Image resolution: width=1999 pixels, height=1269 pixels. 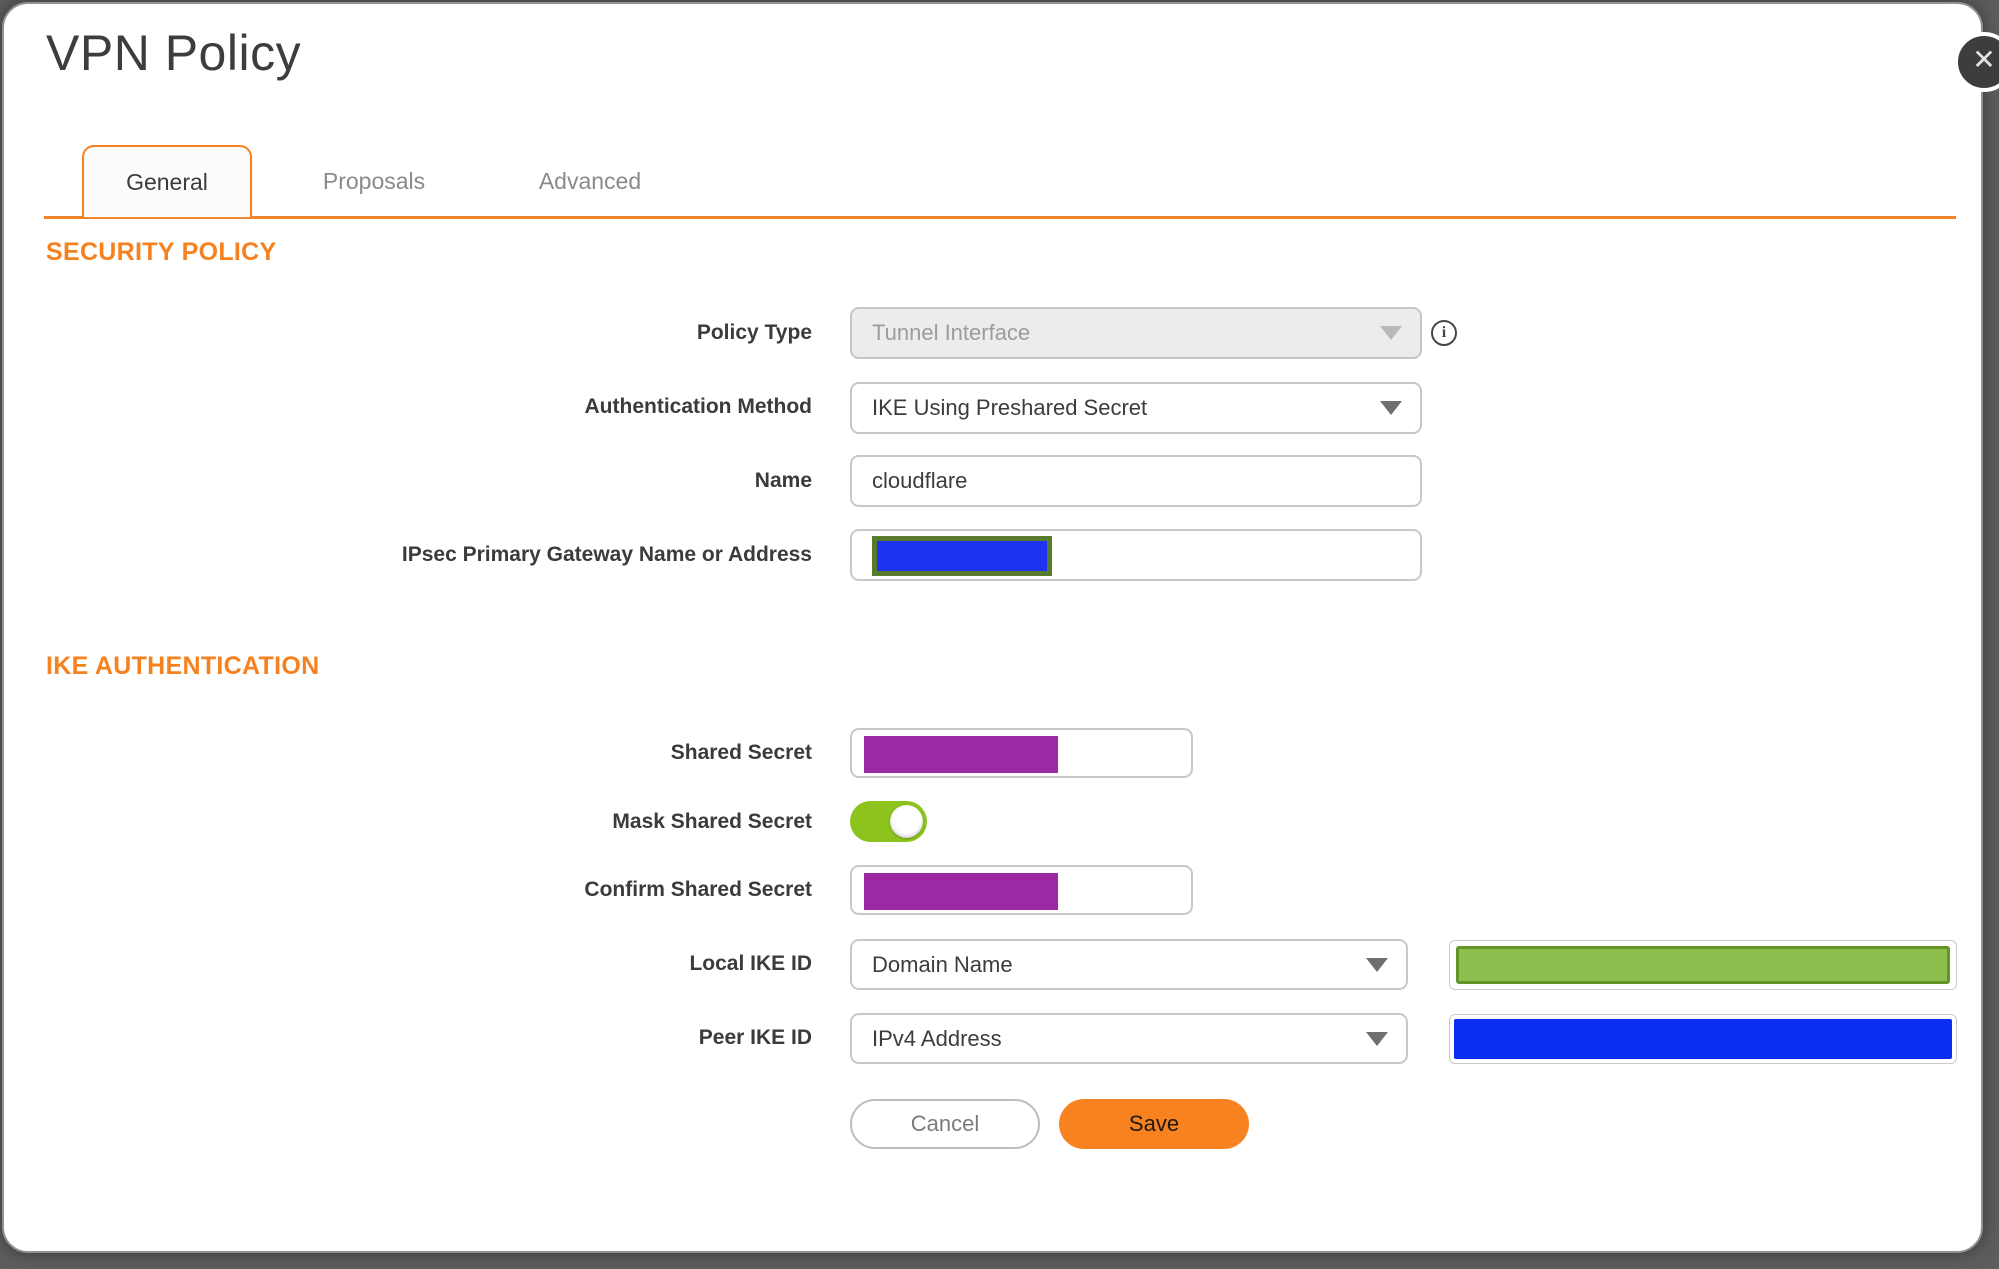 I want to click on gateway-redacted-value, so click(x=962, y=556).